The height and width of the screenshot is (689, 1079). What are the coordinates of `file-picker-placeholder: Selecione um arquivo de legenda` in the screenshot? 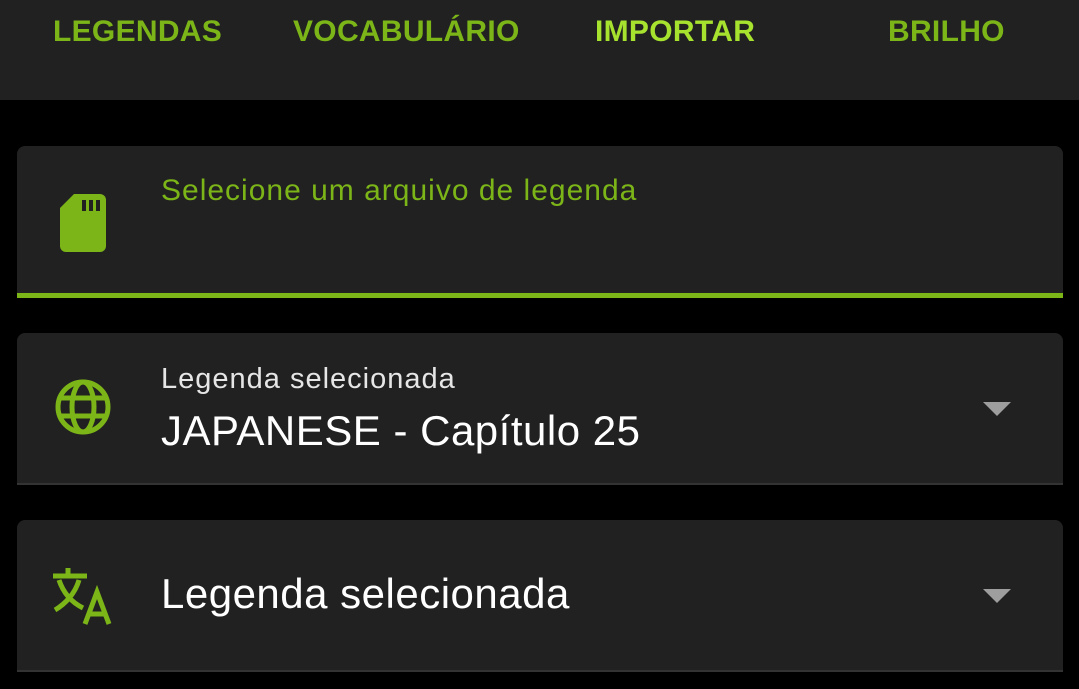 It's located at (399, 190).